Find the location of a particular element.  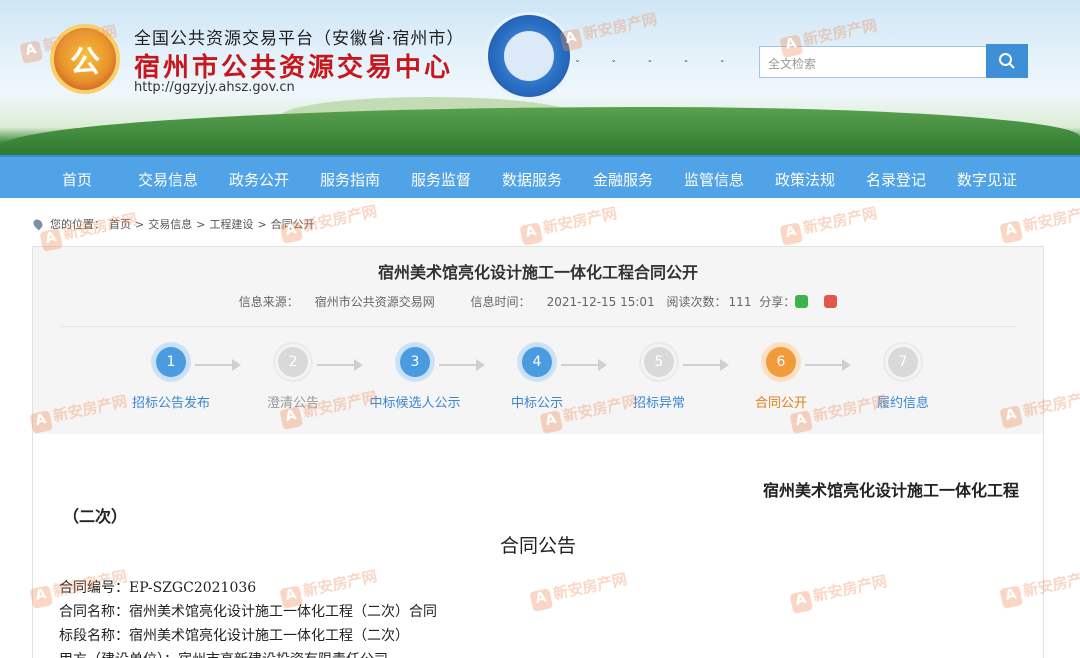

breadcrumb-item-trade-info: 交易信息 is located at coordinates (170, 224).